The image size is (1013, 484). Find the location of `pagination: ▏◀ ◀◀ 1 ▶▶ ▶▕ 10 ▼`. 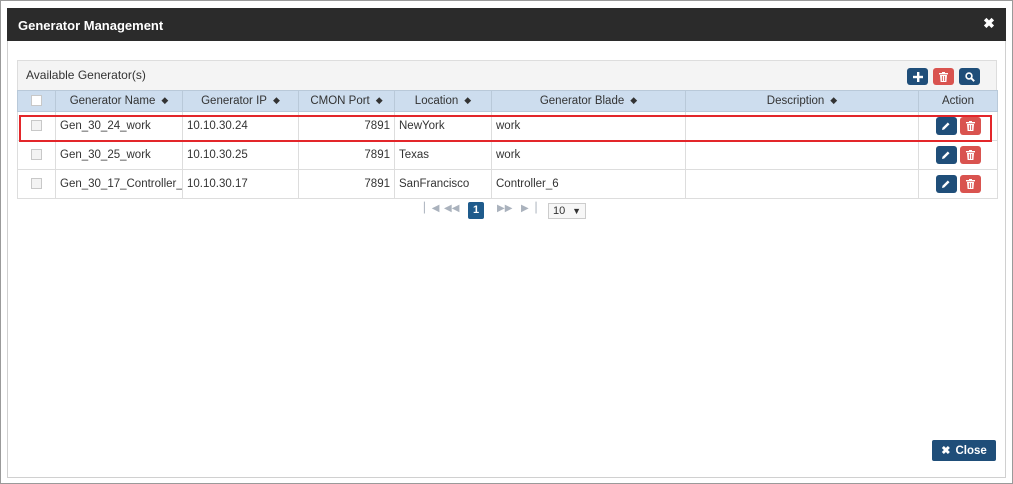

pagination: ▏◀ ◀◀ 1 ▶▶ ▶▕ 10 ▼ is located at coordinates (506, 211).